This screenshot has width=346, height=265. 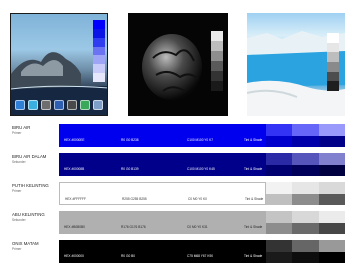 I want to click on cmyk-value: C100 M100 Y0 K7, so click(x=200, y=140).